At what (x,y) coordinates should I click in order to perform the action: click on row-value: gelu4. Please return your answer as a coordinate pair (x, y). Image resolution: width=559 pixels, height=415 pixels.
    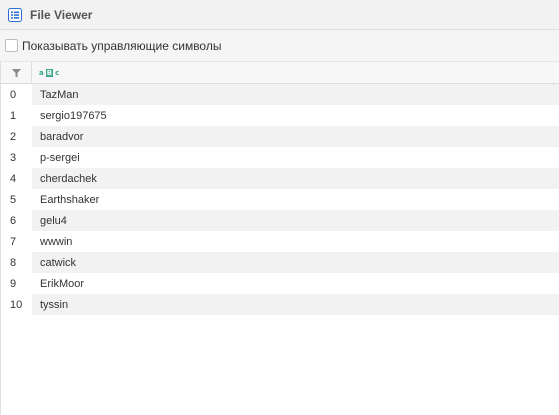
    Looking at the image, I should click on (295, 220).